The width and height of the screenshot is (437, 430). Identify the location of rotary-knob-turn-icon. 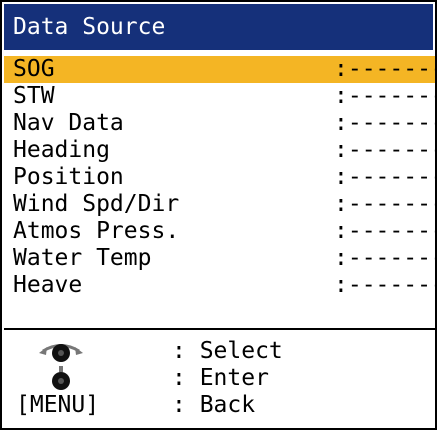
(61, 351).